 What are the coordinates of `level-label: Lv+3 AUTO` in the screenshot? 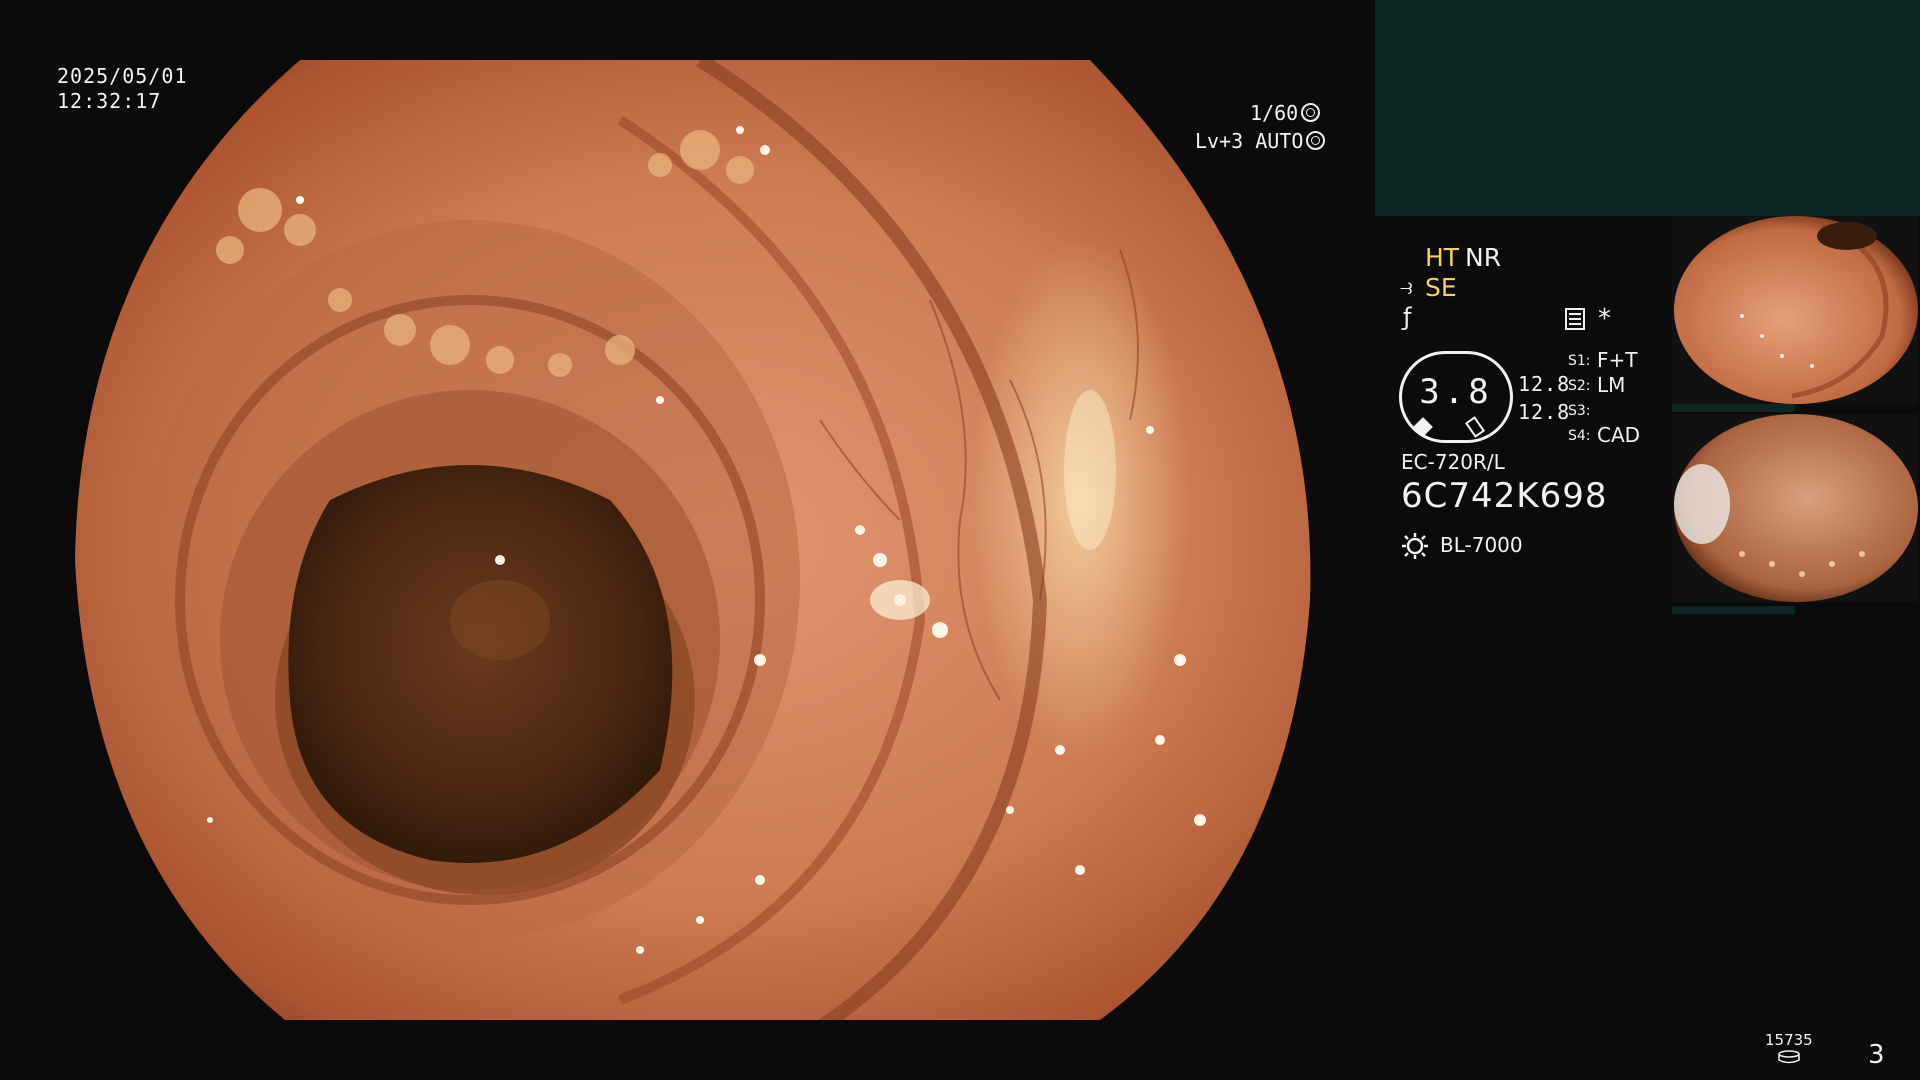 It's located at (1249, 141).